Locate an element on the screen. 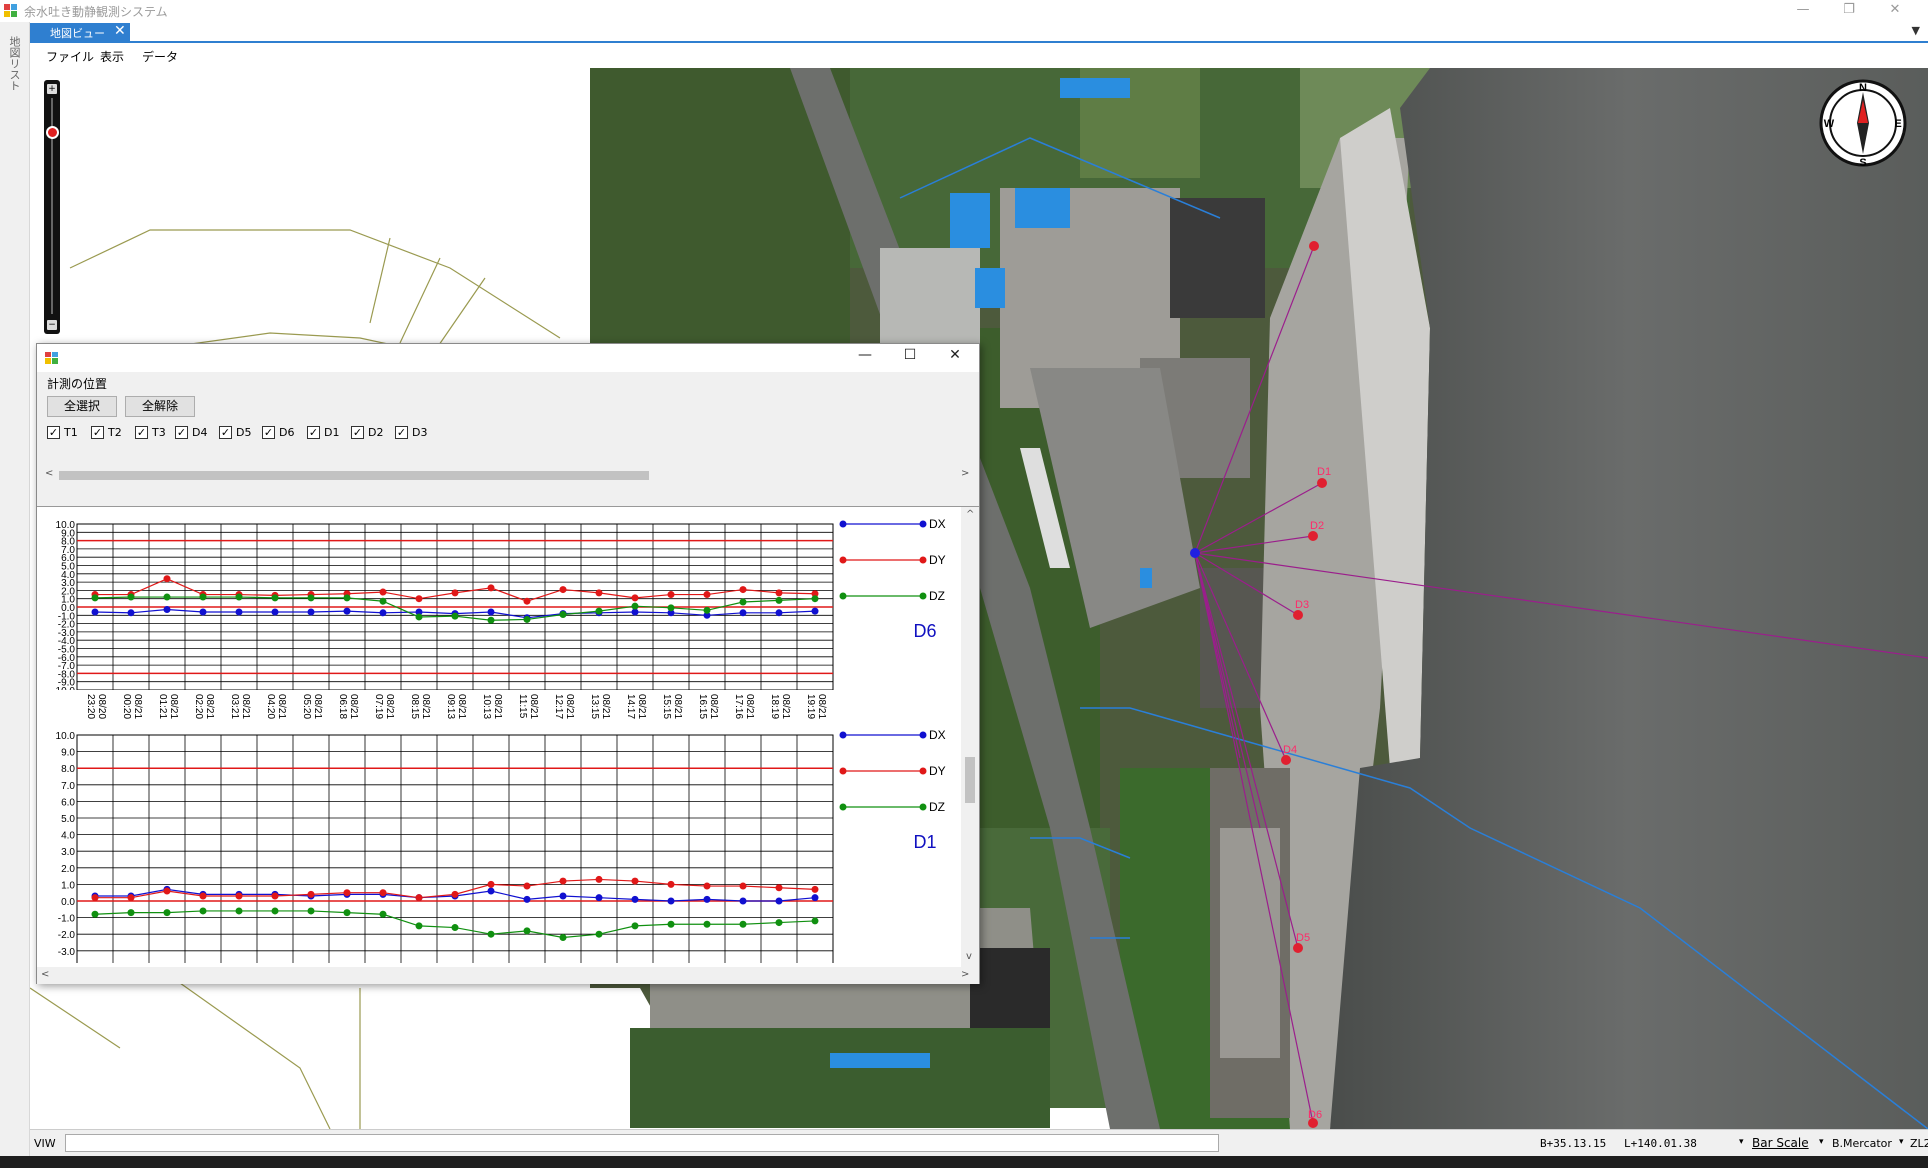  chart-hscrollbar: < > is located at coordinates (508, 975).